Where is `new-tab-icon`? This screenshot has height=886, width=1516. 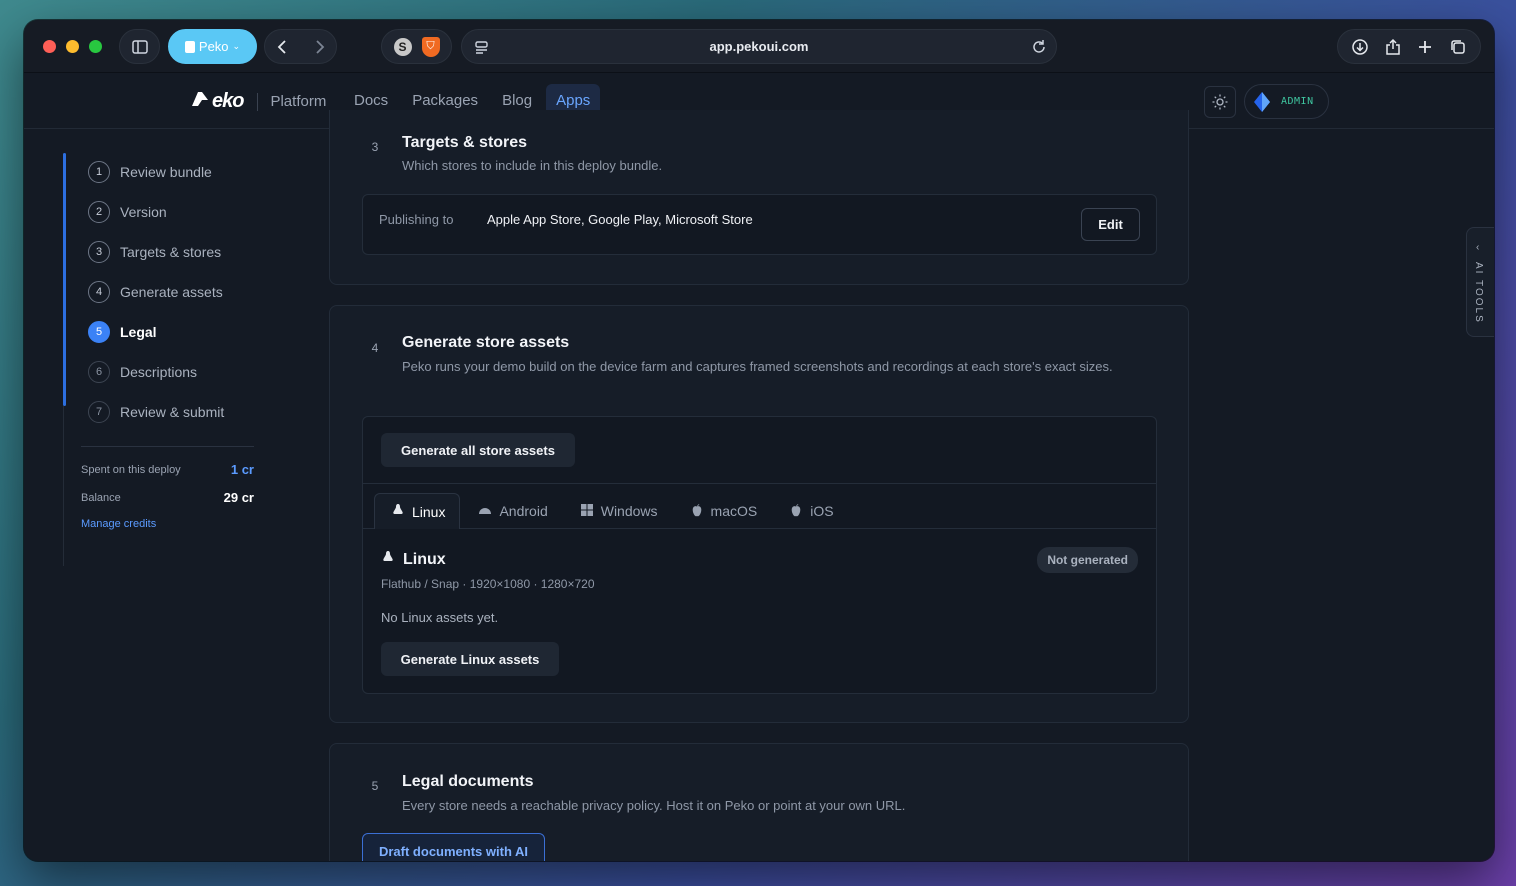
new-tab-icon is located at coordinates (1425, 47).